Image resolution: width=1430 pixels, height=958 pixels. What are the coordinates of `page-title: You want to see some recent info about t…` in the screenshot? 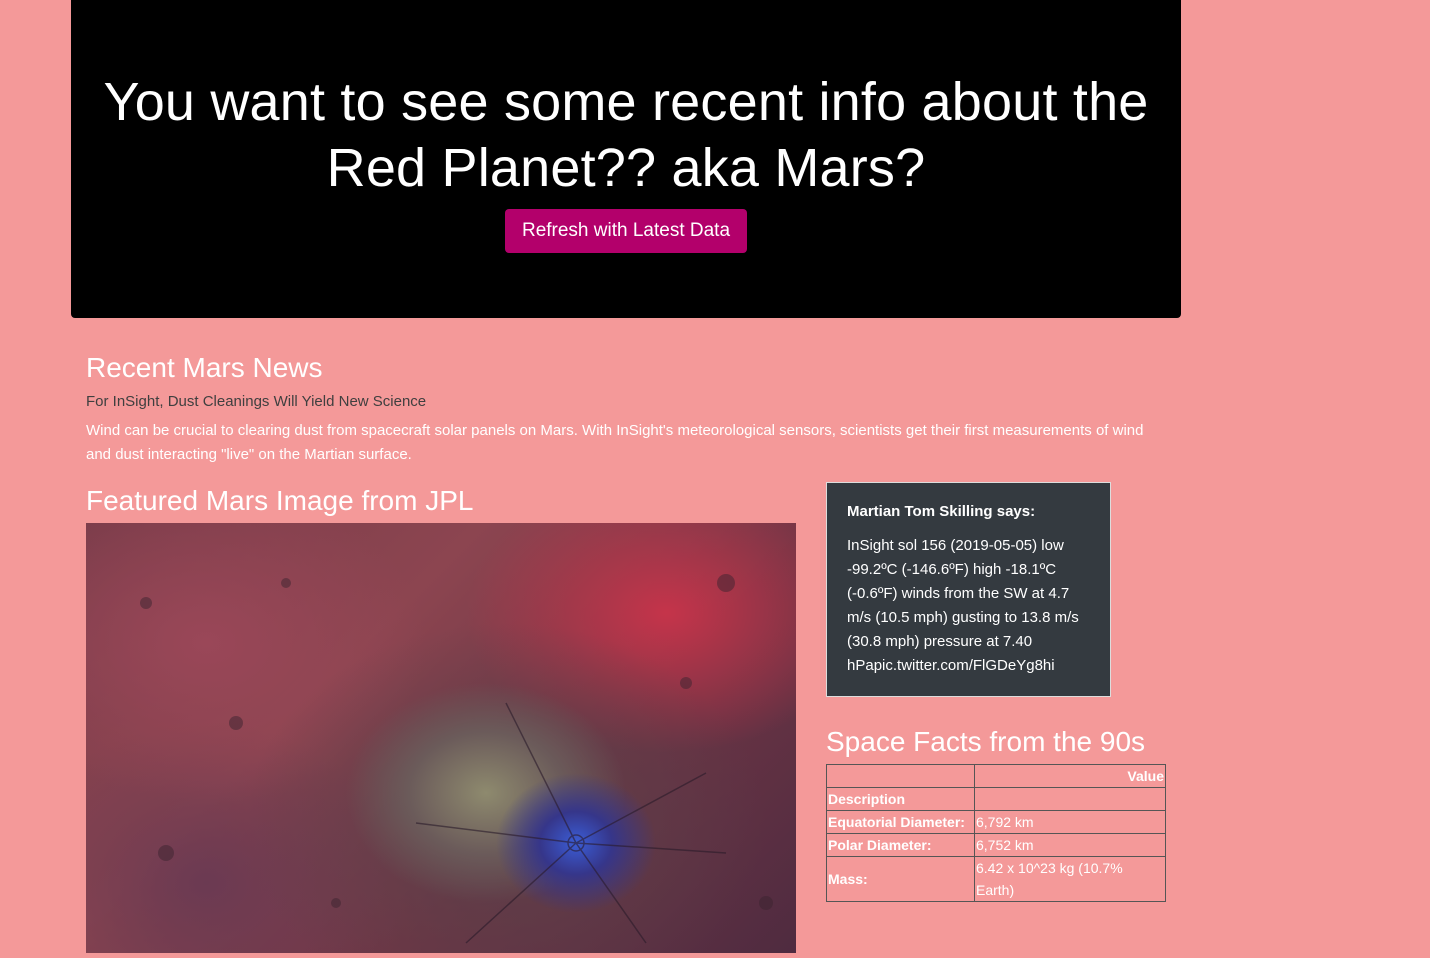 It's located at (626, 135).